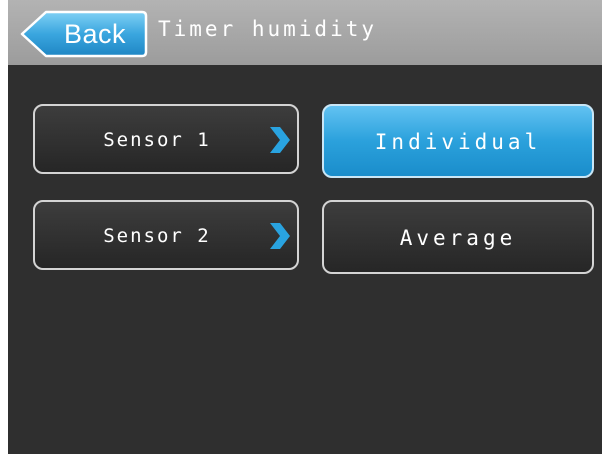 The width and height of the screenshot is (603, 454). Describe the element at coordinates (95, 34) in the screenshot. I see `back-button-label: Back` at that location.